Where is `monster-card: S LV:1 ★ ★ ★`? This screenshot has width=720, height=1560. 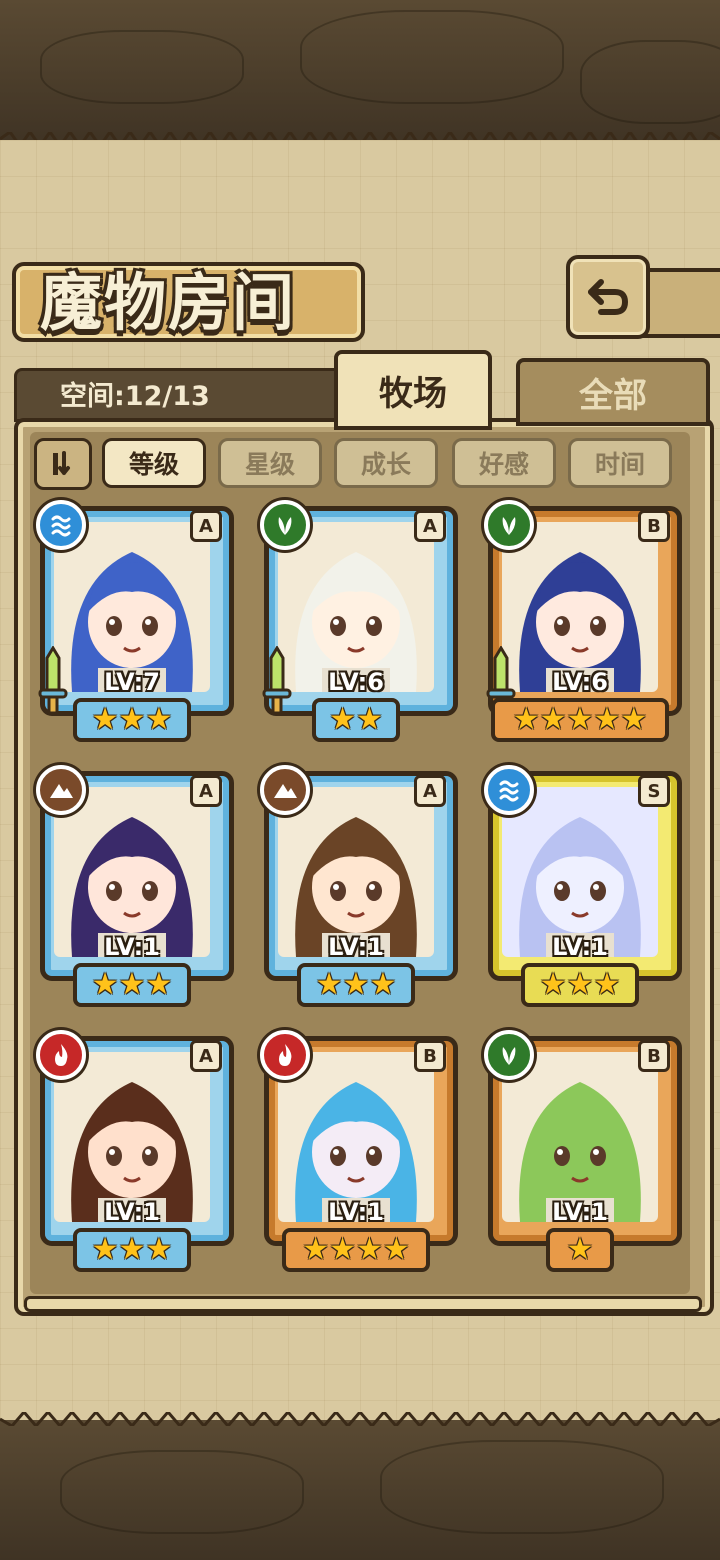
monster-card: S LV:1 ★ ★ ★ is located at coordinates (582, 886).